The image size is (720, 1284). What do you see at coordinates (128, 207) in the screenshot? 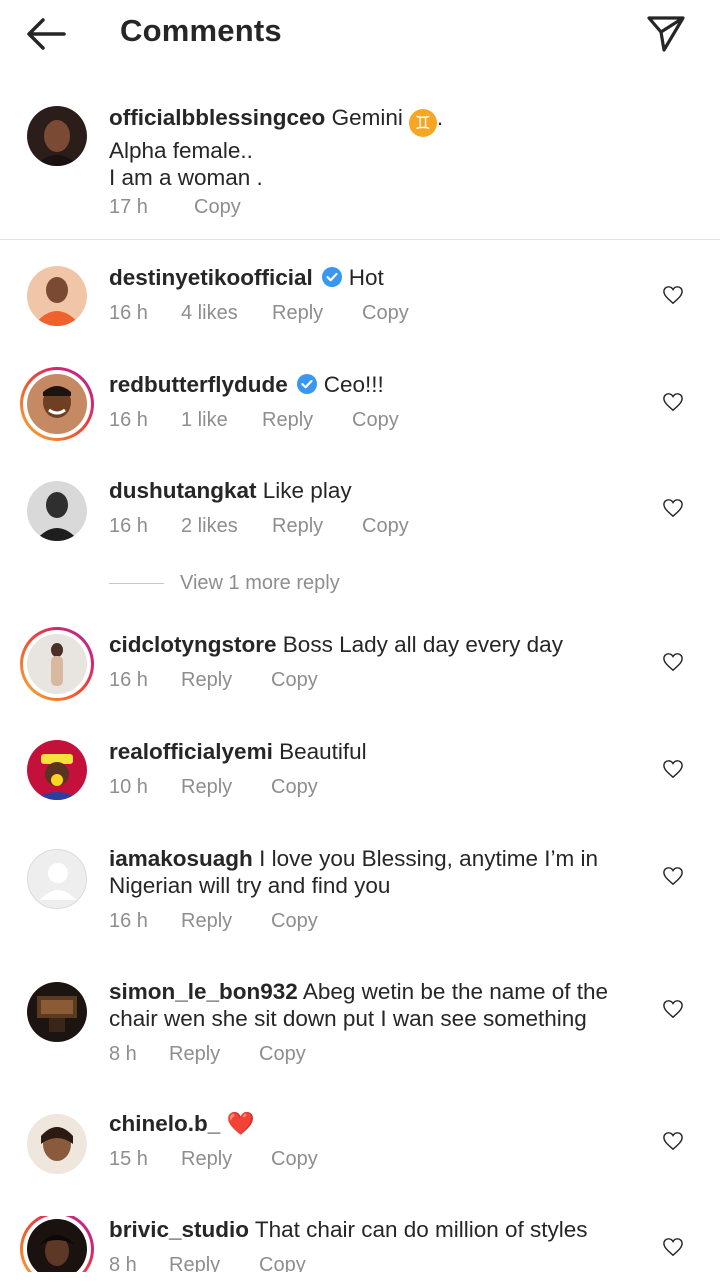
I see `timestamp: 17 h` at bounding box center [128, 207].